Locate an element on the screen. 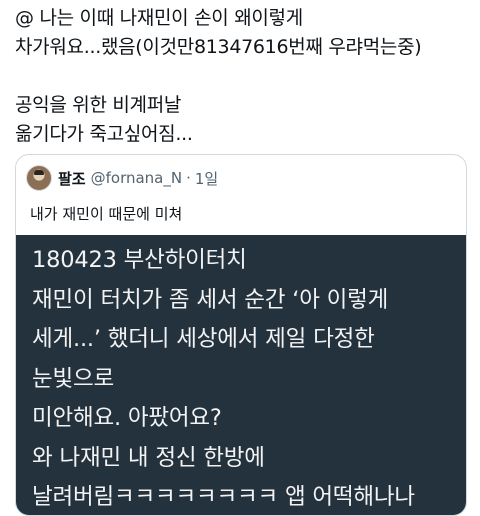 This screenshot has width=480, height=516. quote-author-name: 팔조 is located at coordinates (72, 178).